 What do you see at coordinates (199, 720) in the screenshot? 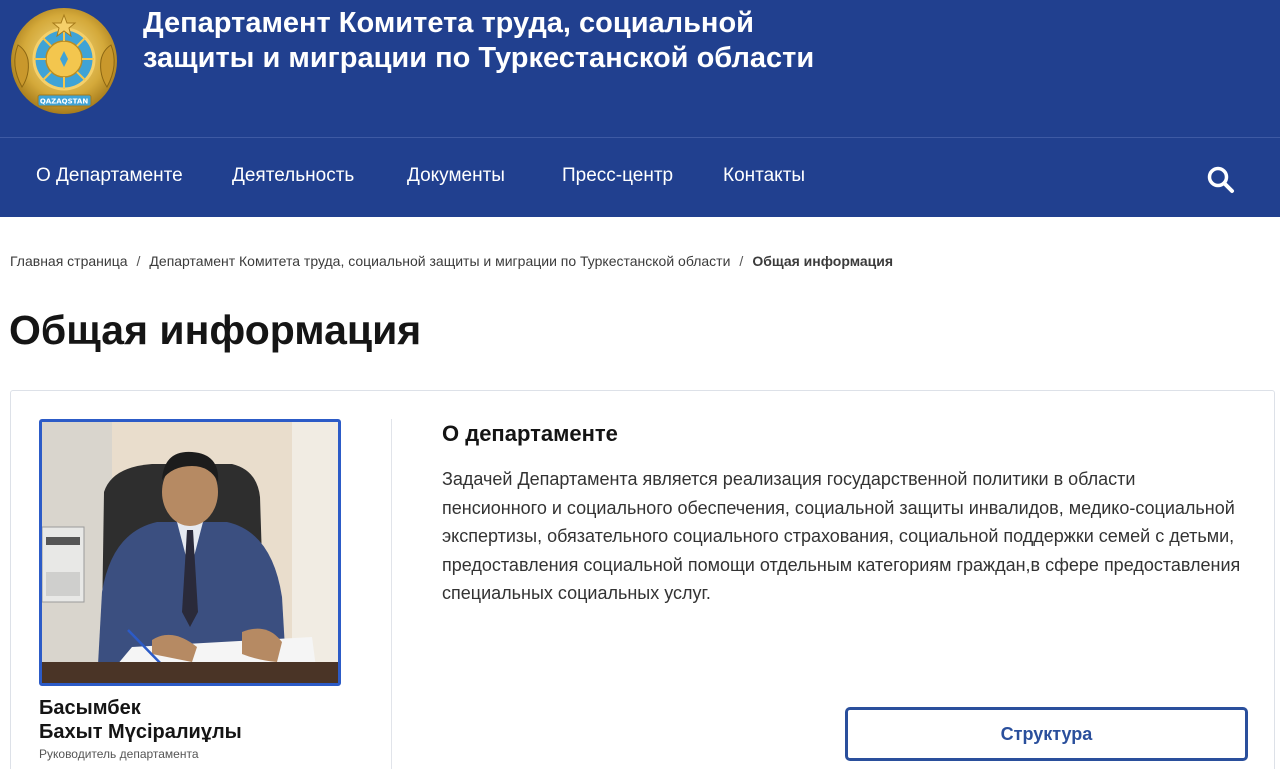
I see `department-head-name: Басымбек Бахыт Мүсіралиұлы` at bounding box center [199, 720].